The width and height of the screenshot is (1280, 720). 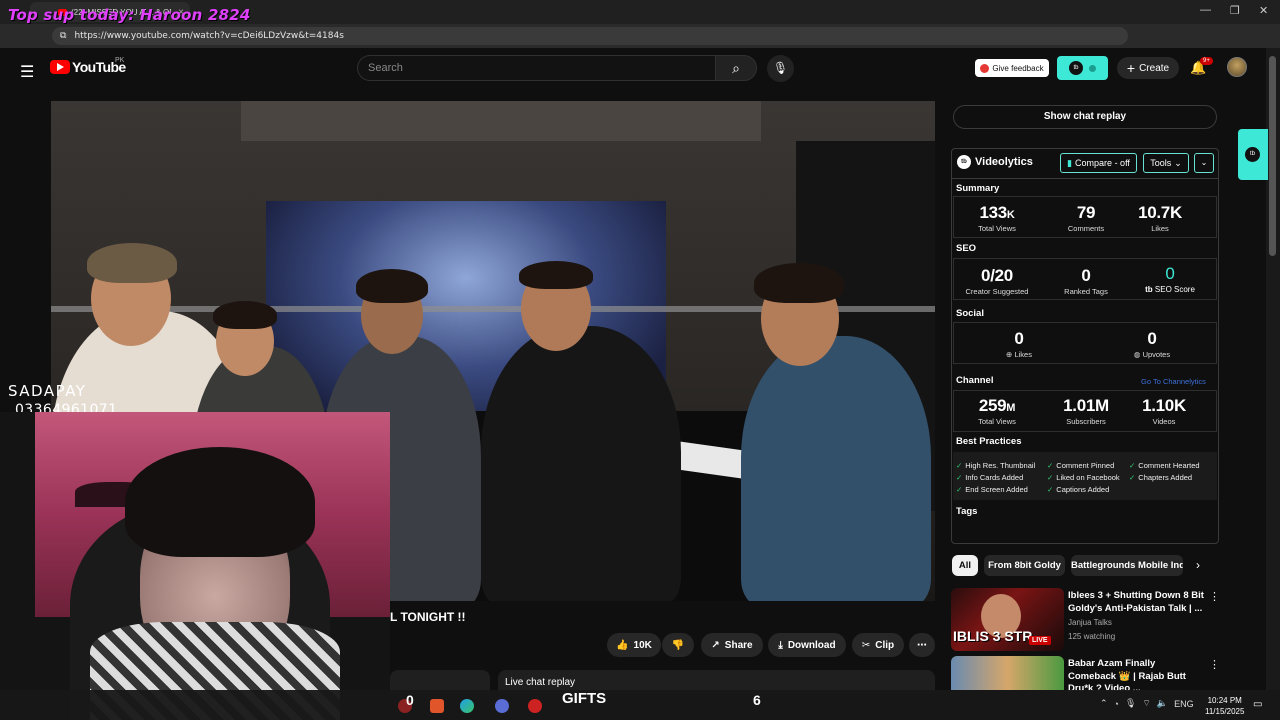 What do you see at coordinates (1040, 640) in the screenshot?
I see `live-badge: LIVE` at bounding box center [1040, 640].